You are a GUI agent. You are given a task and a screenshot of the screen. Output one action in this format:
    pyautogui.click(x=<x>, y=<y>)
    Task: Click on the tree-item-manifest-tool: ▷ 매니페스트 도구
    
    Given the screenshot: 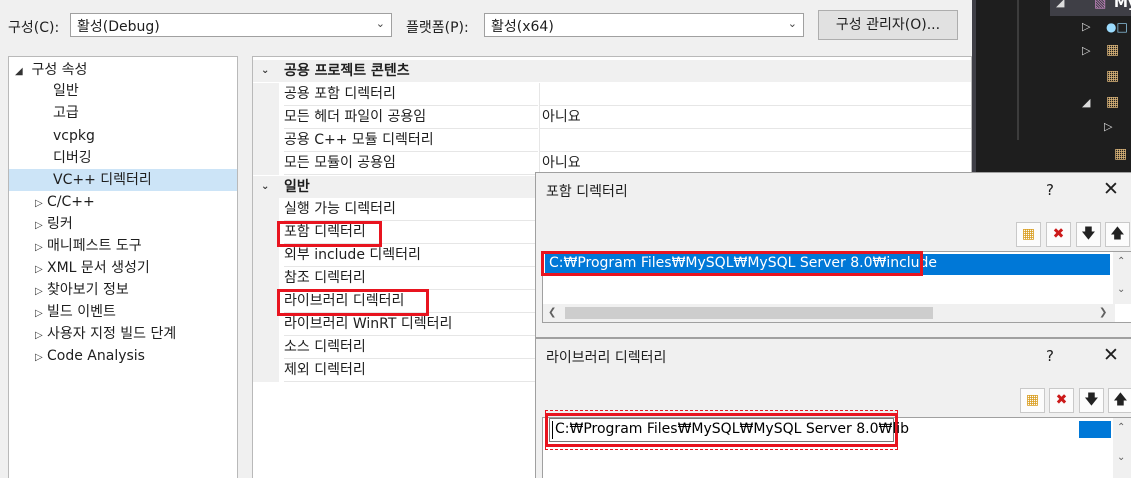 What is the action you would take?
    pyautogui.click(x=88, y=246)
    